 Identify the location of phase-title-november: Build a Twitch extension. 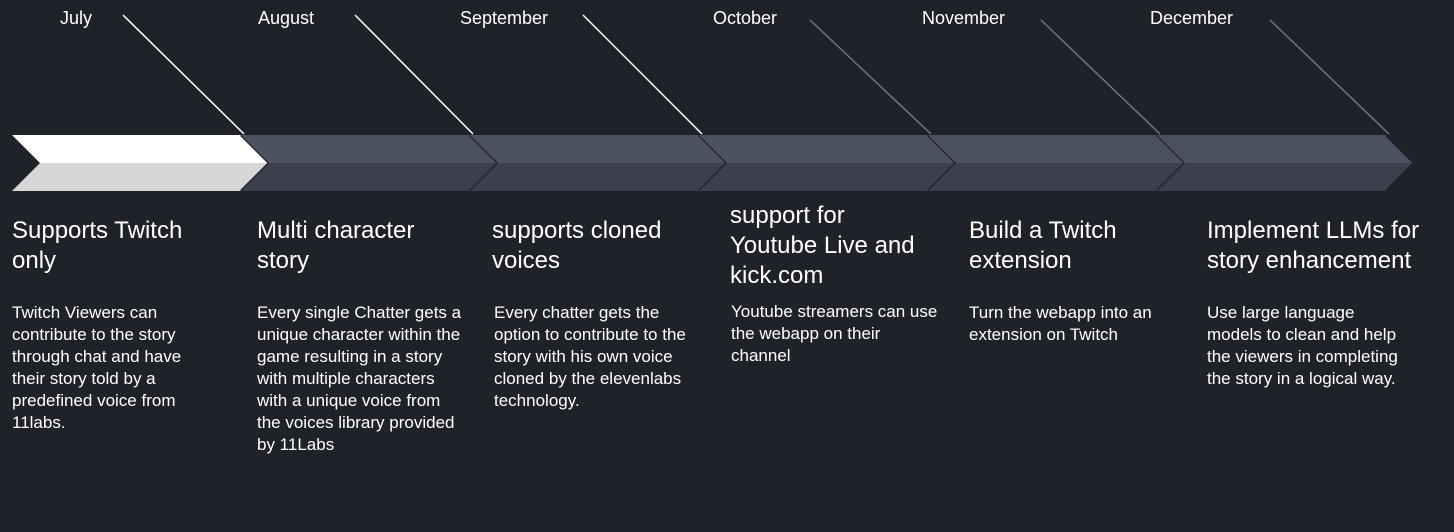
(1043, 245).